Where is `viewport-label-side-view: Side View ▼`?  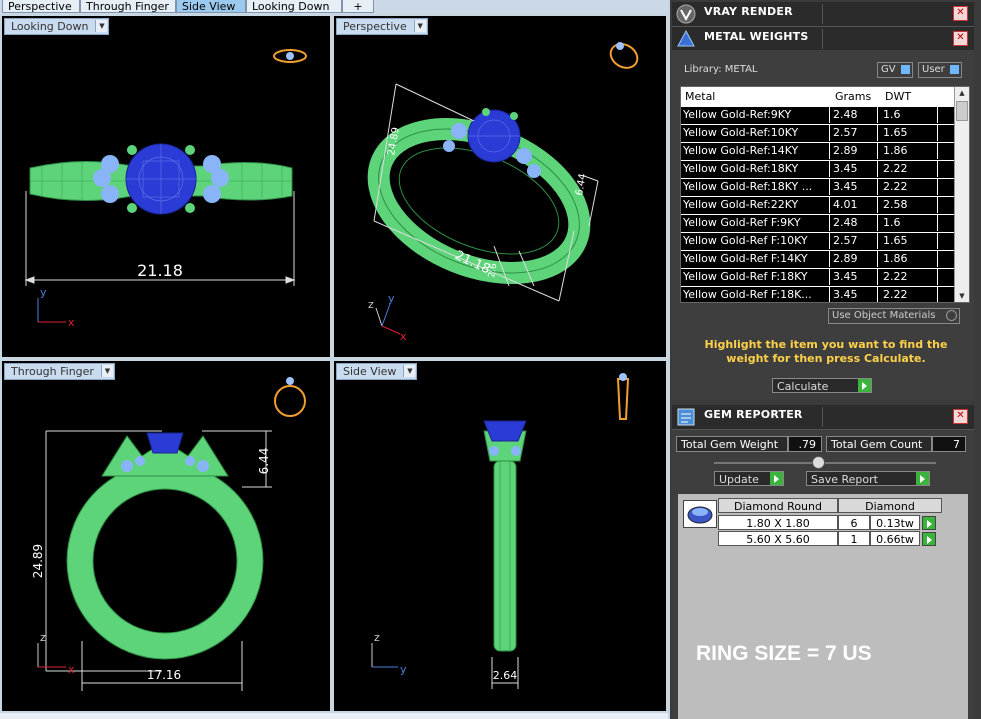 viewport-label-side-view: Side View ▼ is located at coordinates (377, 371).